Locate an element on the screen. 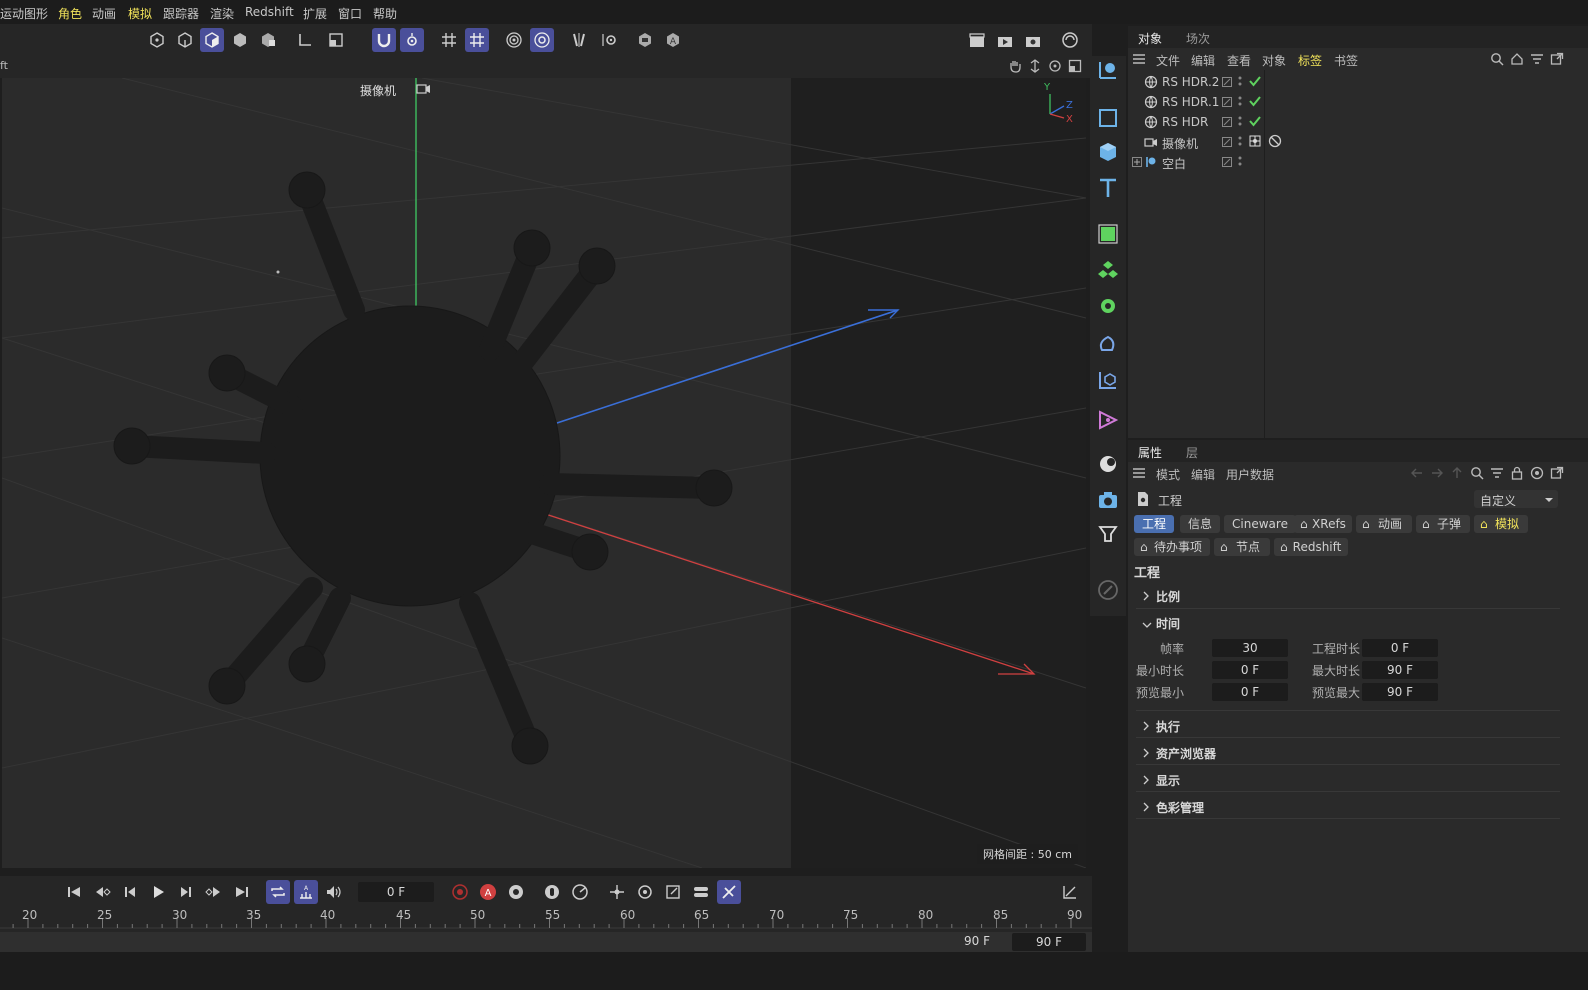 This screenshot has height=990, width=1588. symmetry-icon is located at coordinates (579, 40).